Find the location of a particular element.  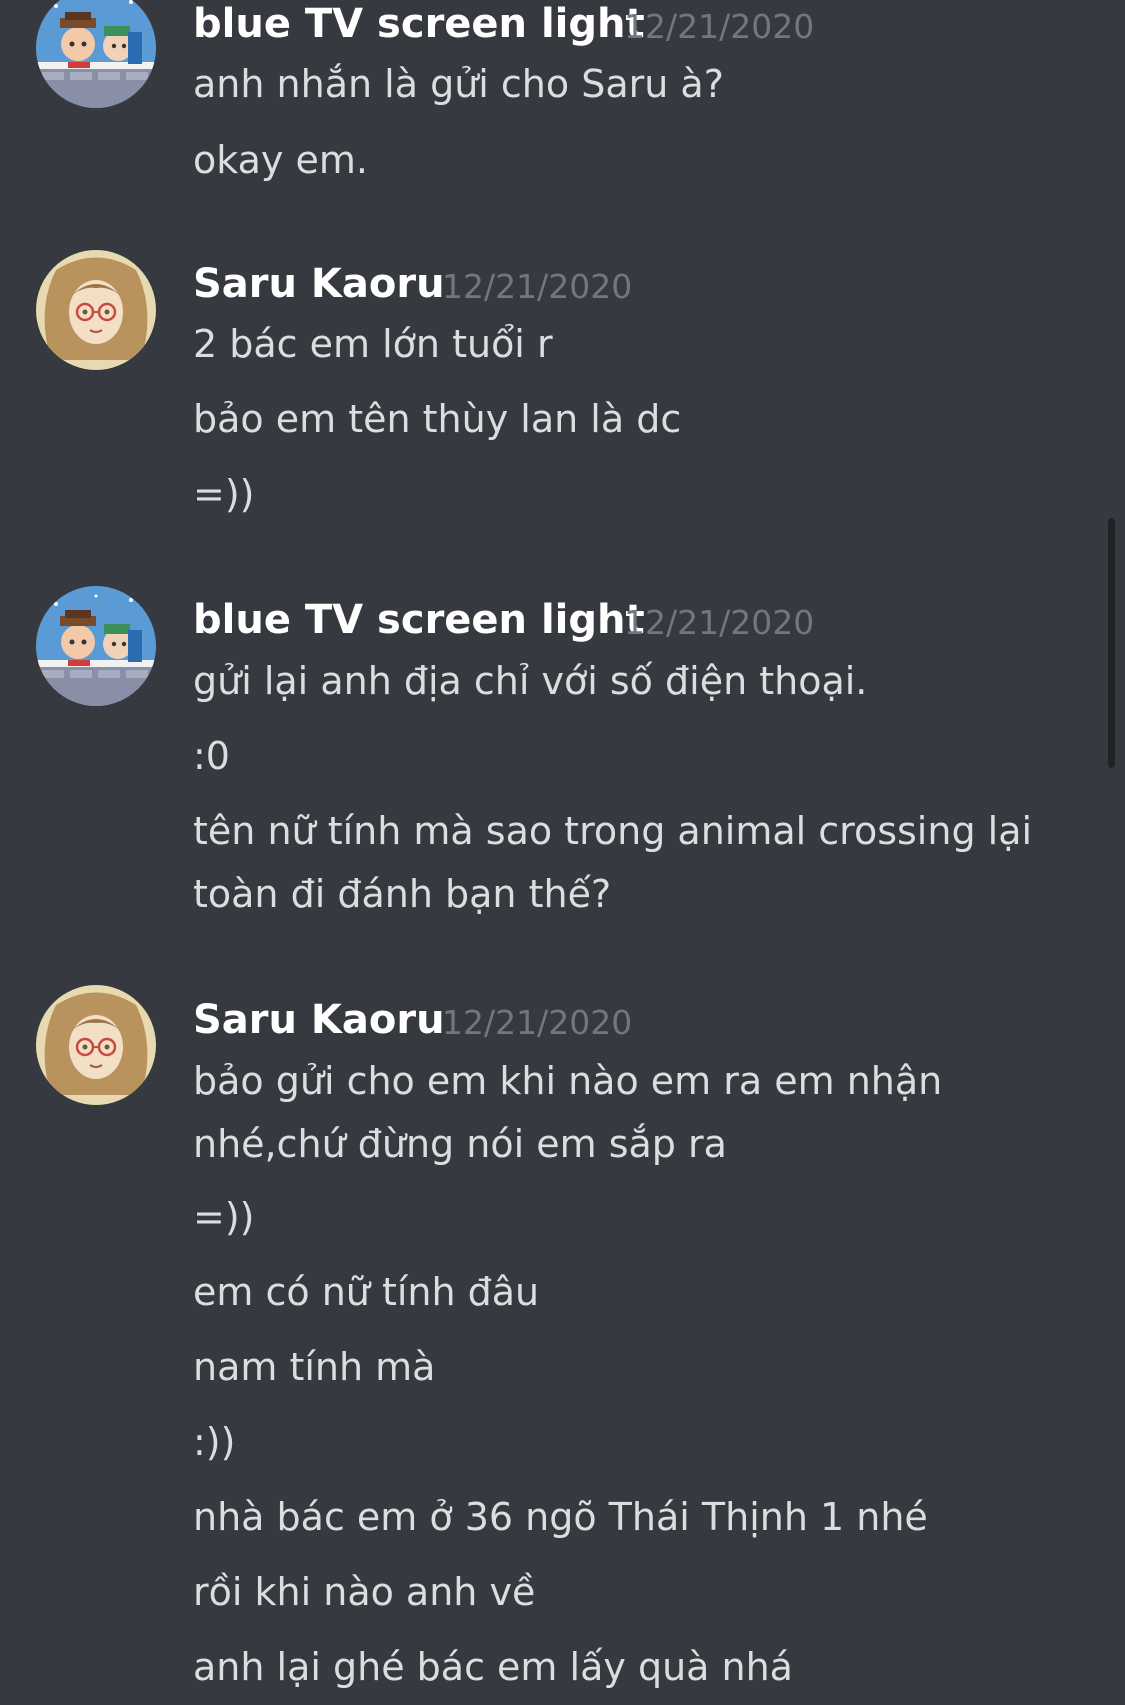

message-text: em có nữ tính đâu is located at coordinates (366, 1292).